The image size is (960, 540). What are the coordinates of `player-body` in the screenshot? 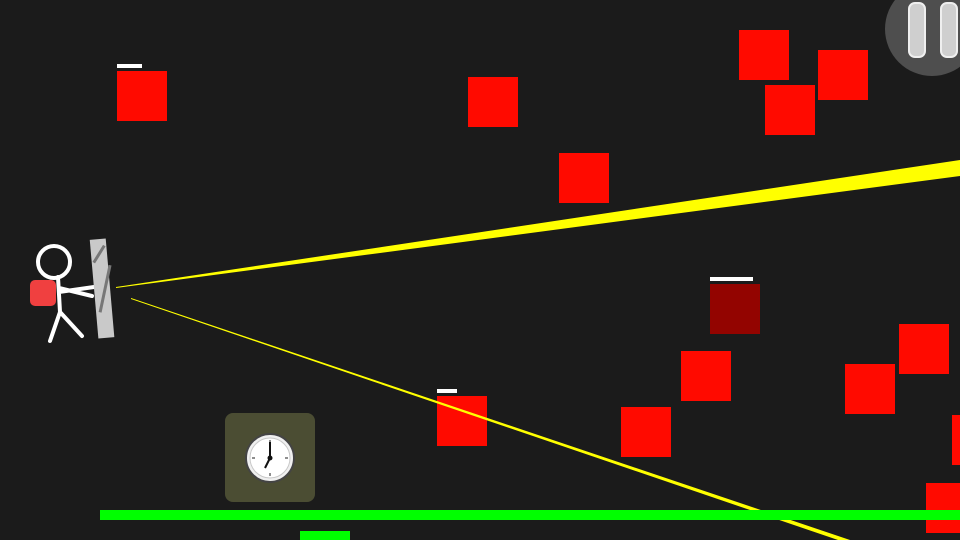 It's located at (72, 309).